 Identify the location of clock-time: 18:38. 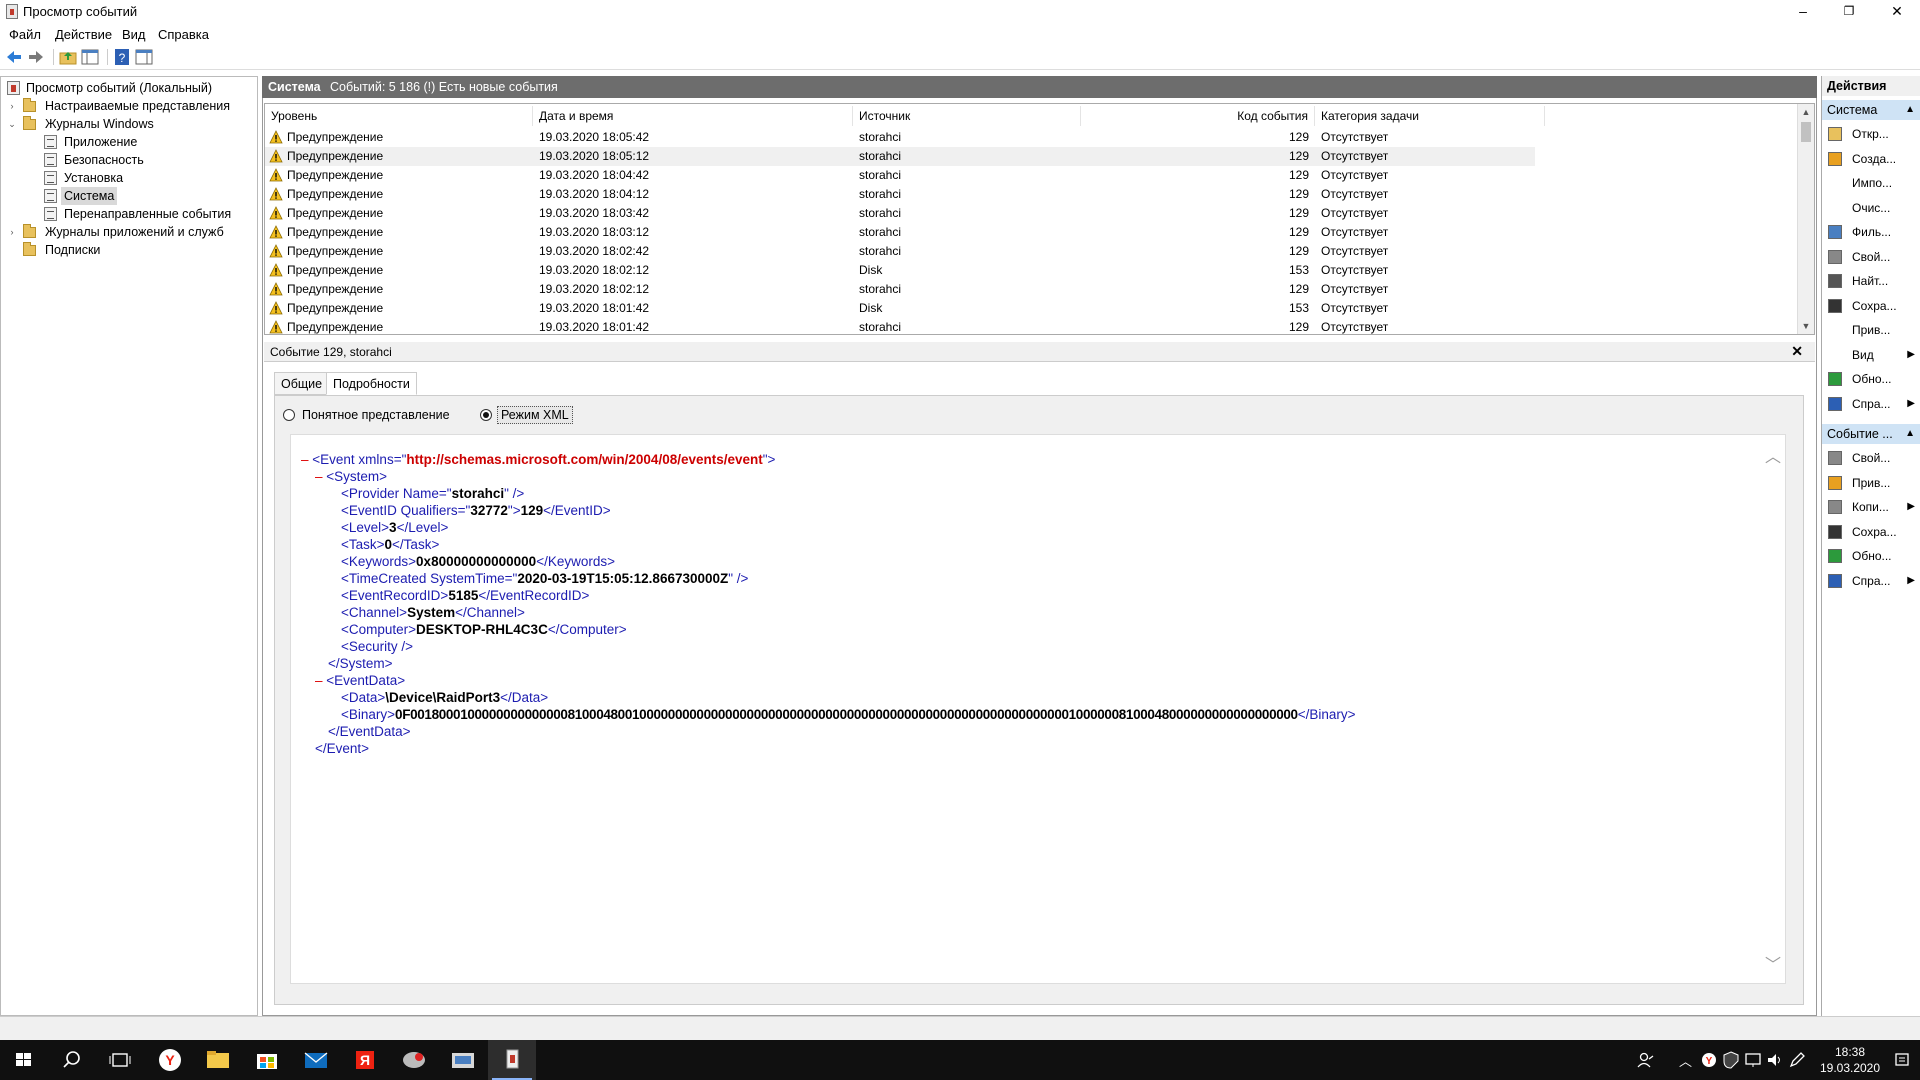
(1850, 1052).